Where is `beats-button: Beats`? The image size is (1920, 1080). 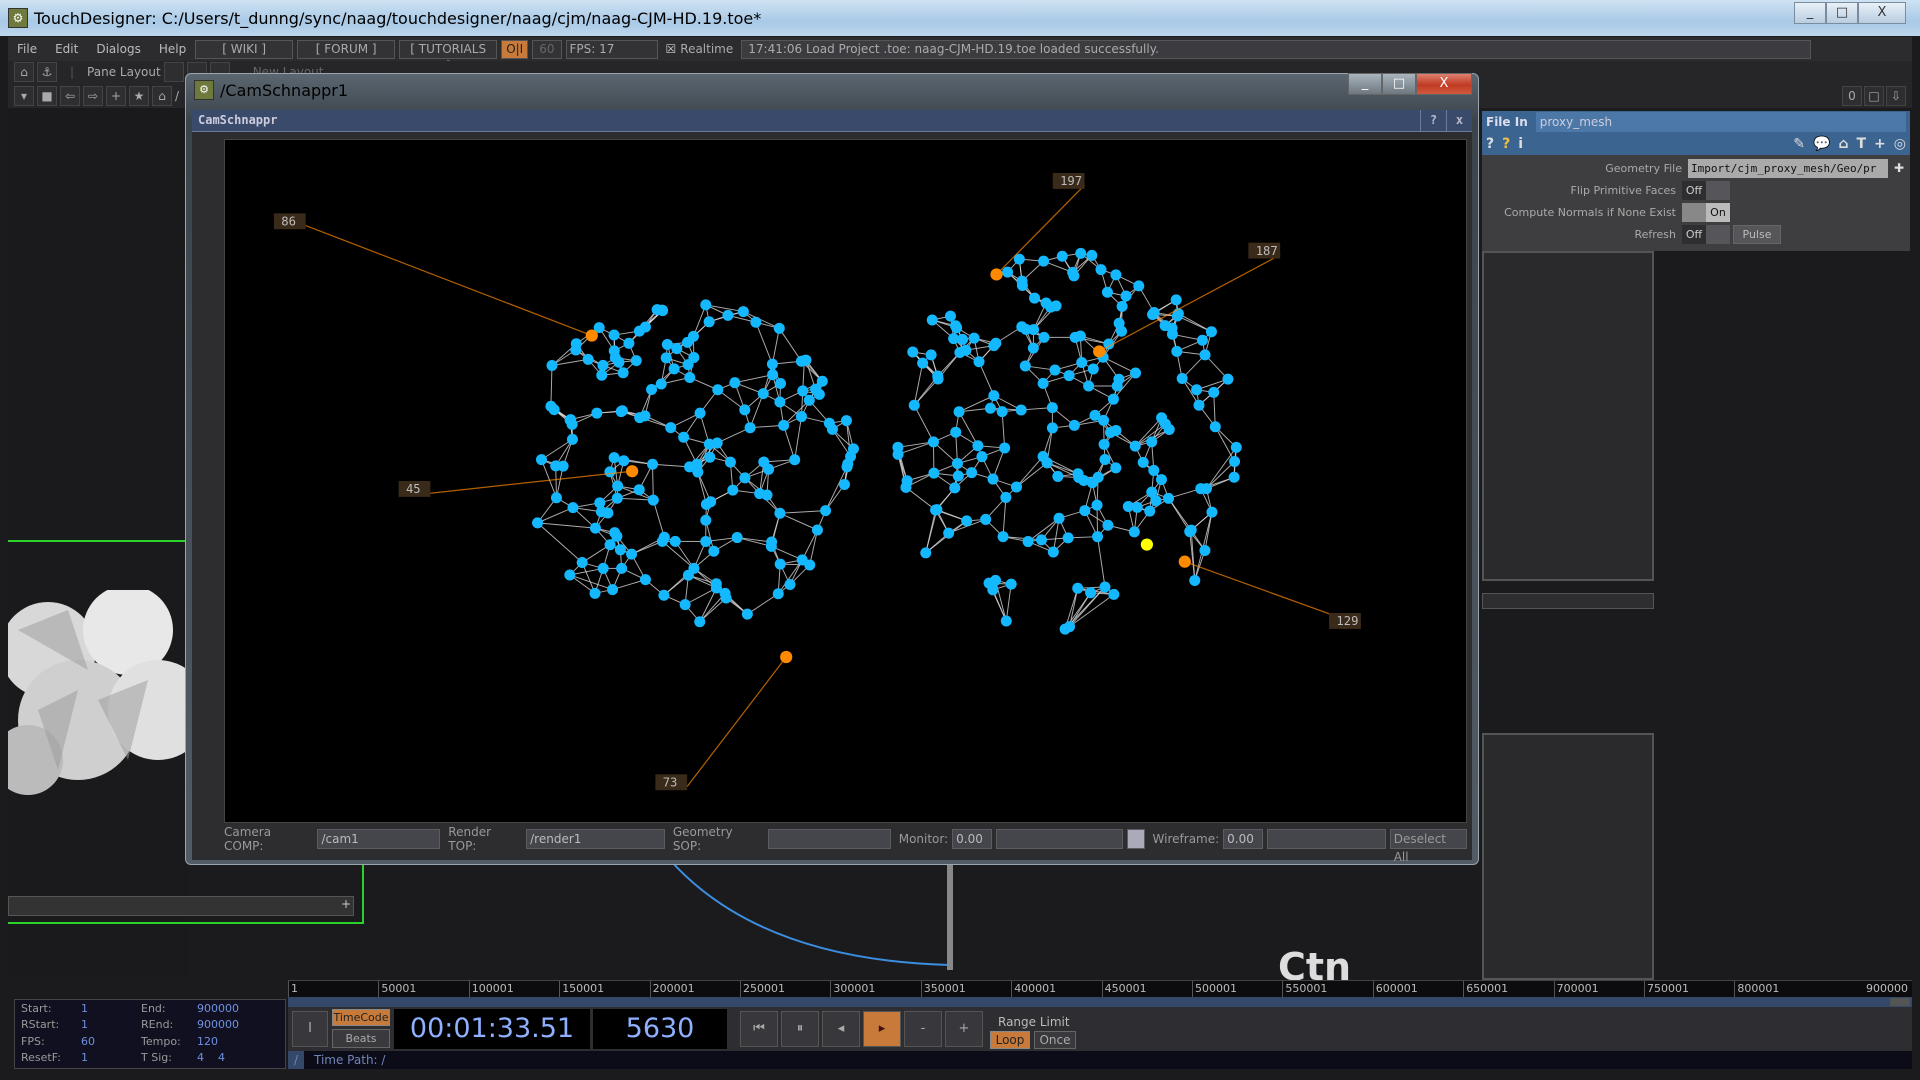
beats-button: Beats is located at coordinates (361, 1038).